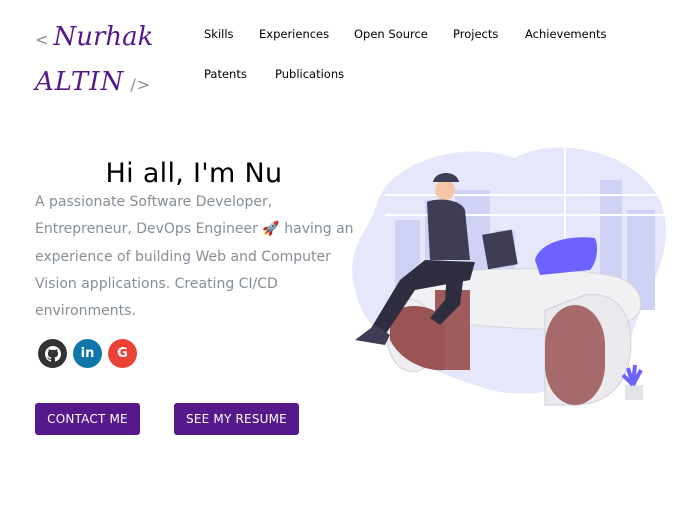 Image resolution: width=700 pixels, height=525 pixels. I want to click on google-link: G, so click(122, 353).